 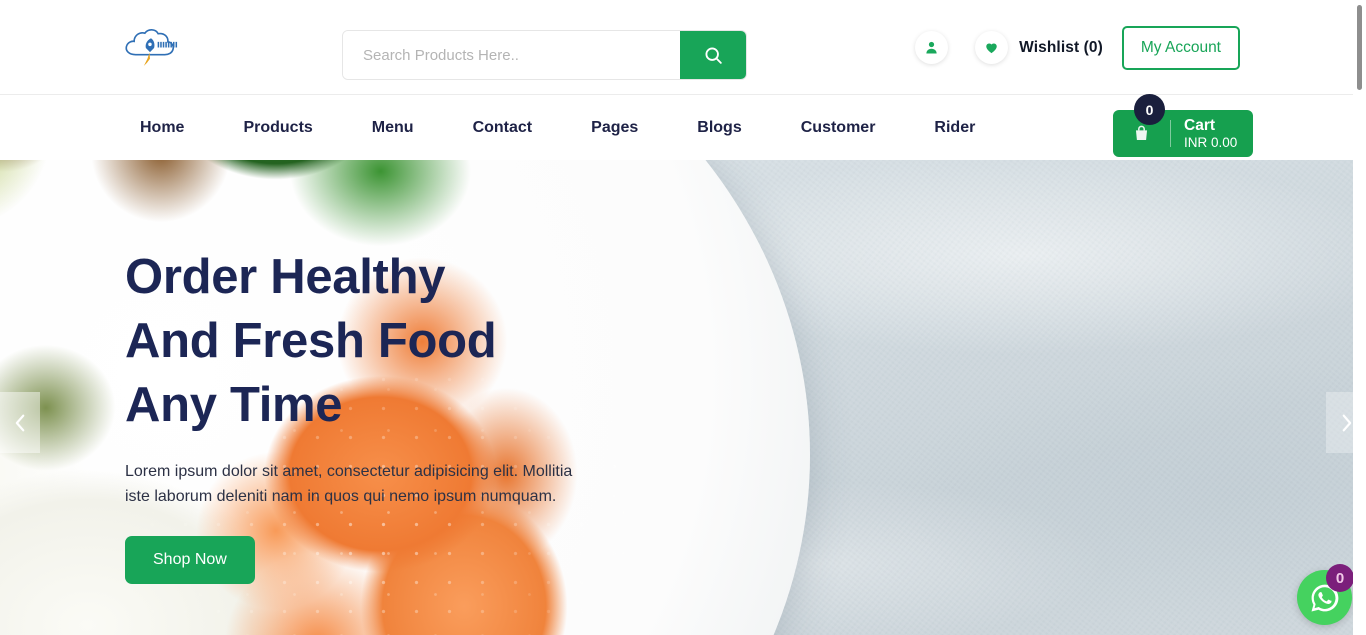 I want to click on search-input, so click(x=511, y=55).